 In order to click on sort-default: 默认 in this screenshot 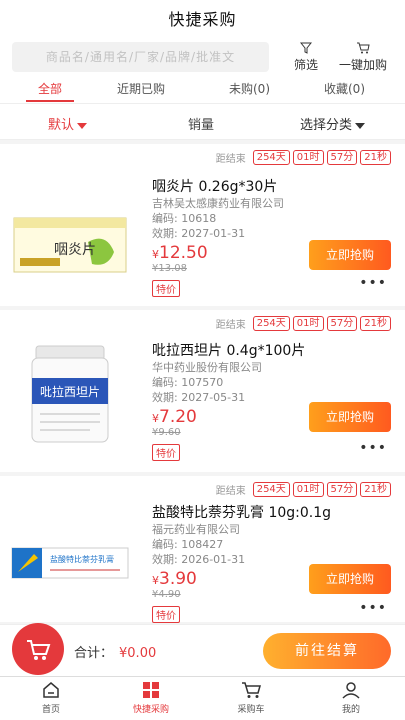, I will do `click(68, 123)`.